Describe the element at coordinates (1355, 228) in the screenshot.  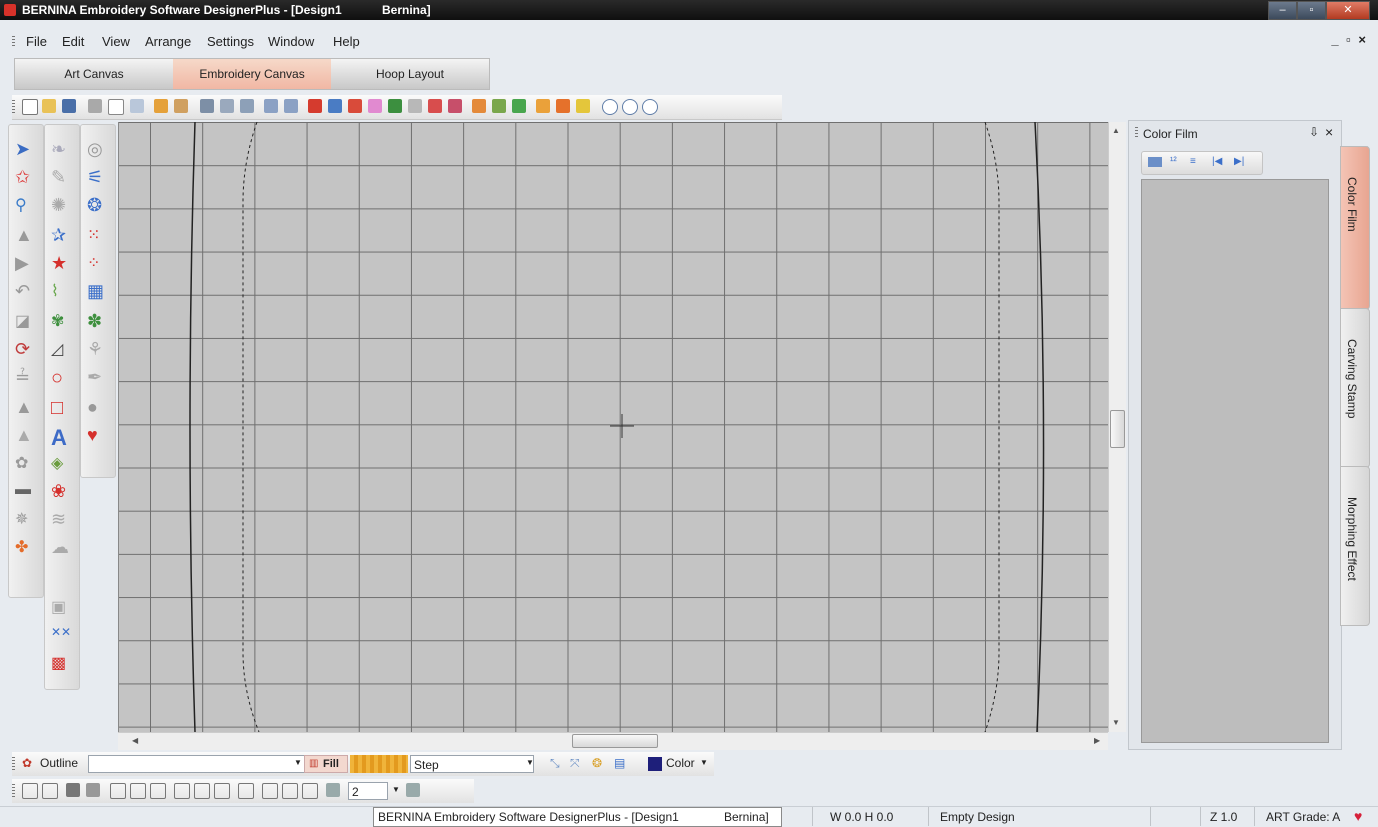
I see `tab-color-film: Color Film` at that location.